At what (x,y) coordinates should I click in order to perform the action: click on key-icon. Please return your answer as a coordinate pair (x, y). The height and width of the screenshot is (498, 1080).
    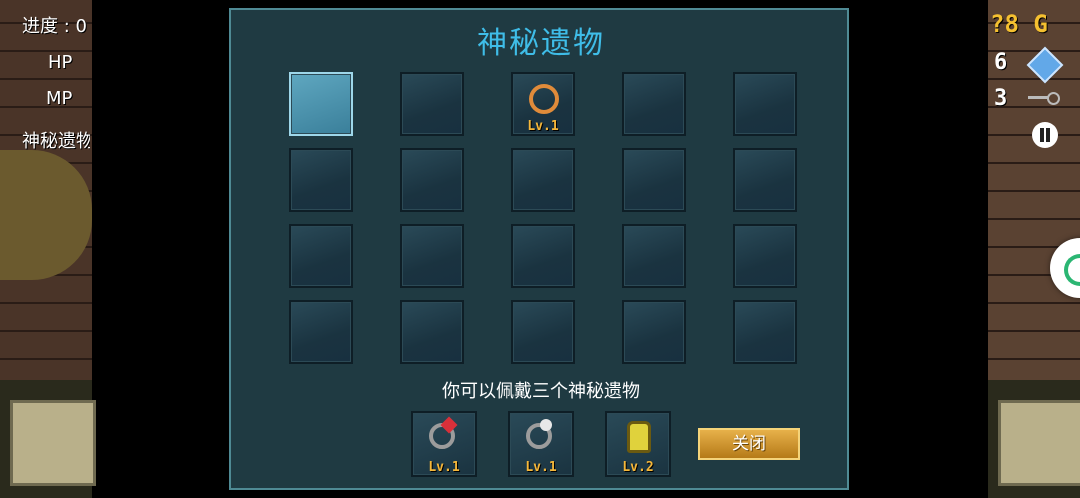
    Looking at the image, I should click on (1044, 98).